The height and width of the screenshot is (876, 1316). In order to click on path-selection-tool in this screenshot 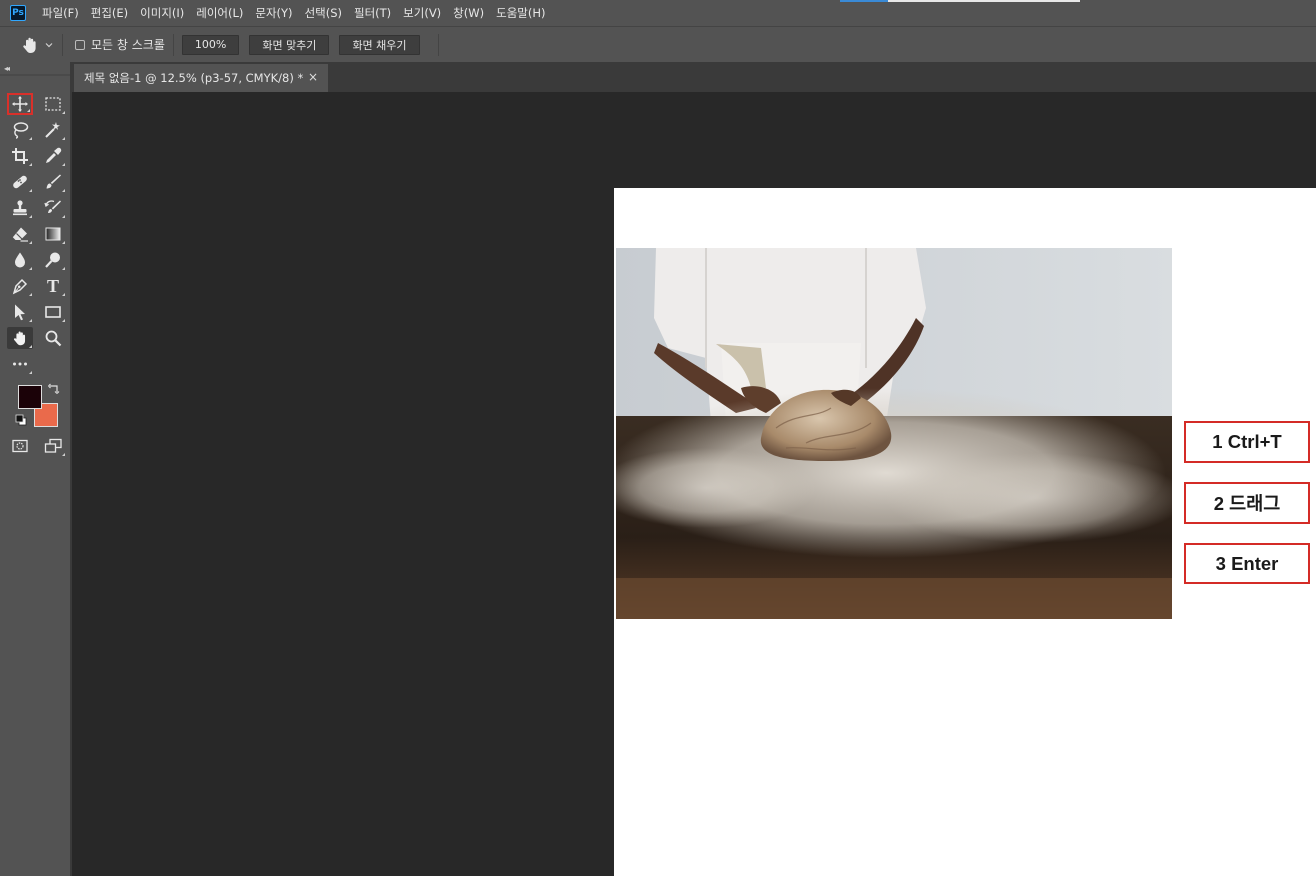, I will do `click(20, 312)`.